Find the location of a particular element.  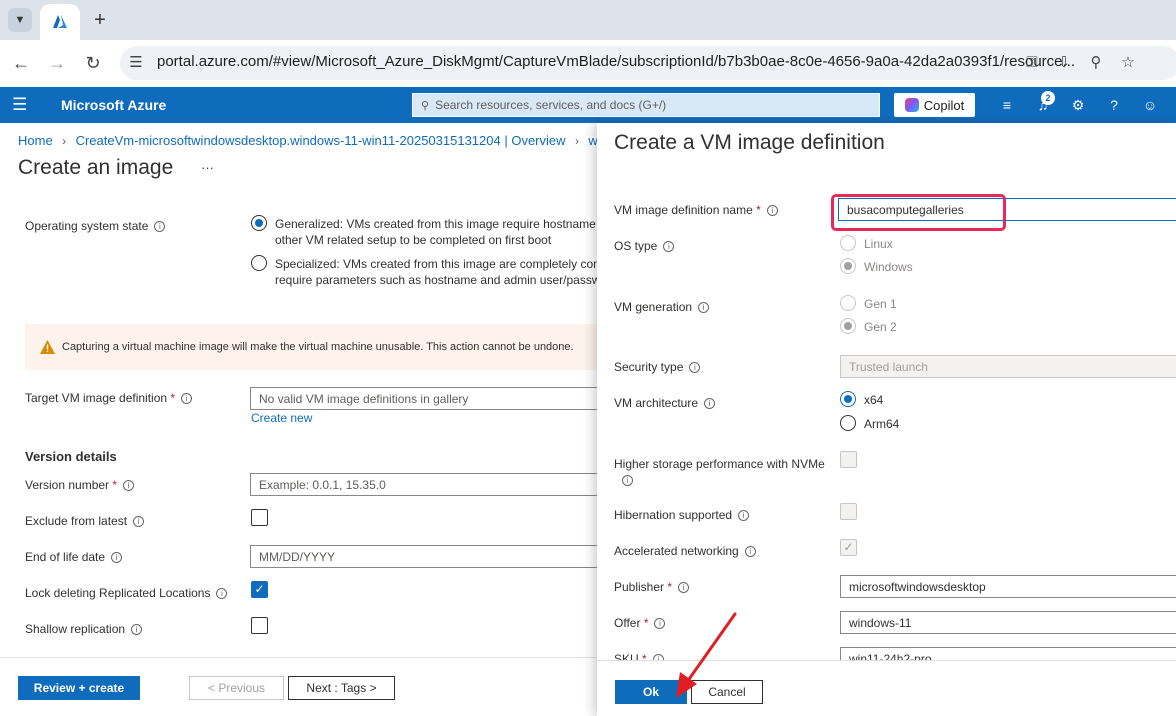

settings-gear-icon: ⚙ is located at coordinates (1078, 105).